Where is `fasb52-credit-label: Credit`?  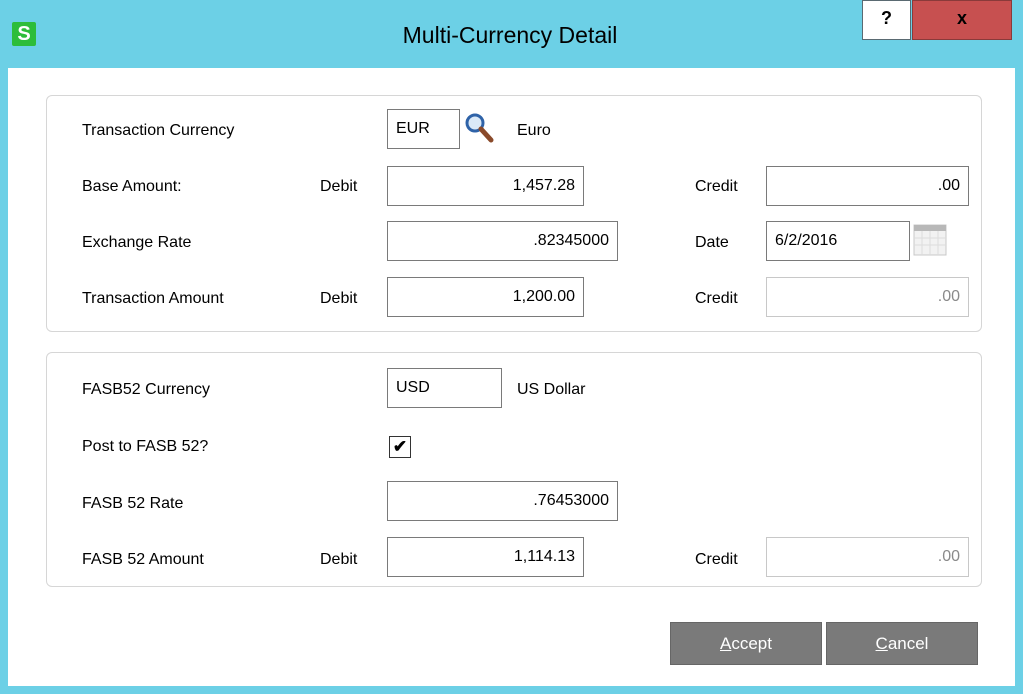 fasb52-credit-label: Credit is located at coordinates (716, 559).